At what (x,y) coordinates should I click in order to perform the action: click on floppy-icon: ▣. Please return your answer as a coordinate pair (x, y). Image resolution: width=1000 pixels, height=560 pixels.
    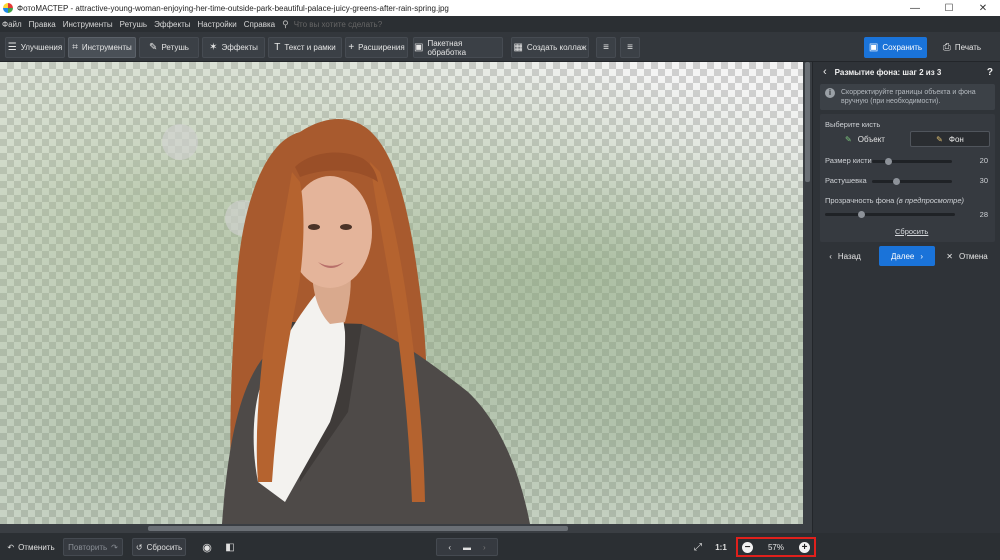
    Looking at the image, I should click on (873, 47).